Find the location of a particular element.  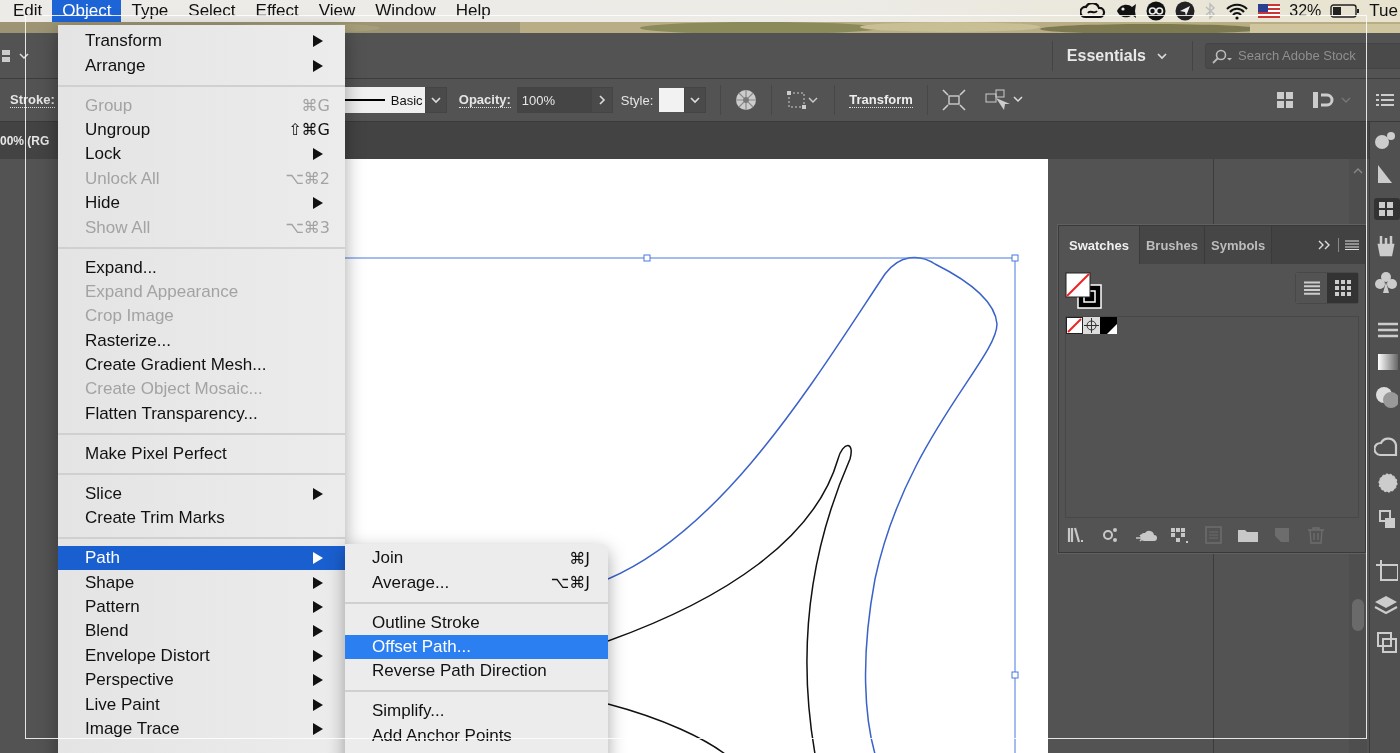

document-tab: 00% (RG is located at coordinates (25, 140).